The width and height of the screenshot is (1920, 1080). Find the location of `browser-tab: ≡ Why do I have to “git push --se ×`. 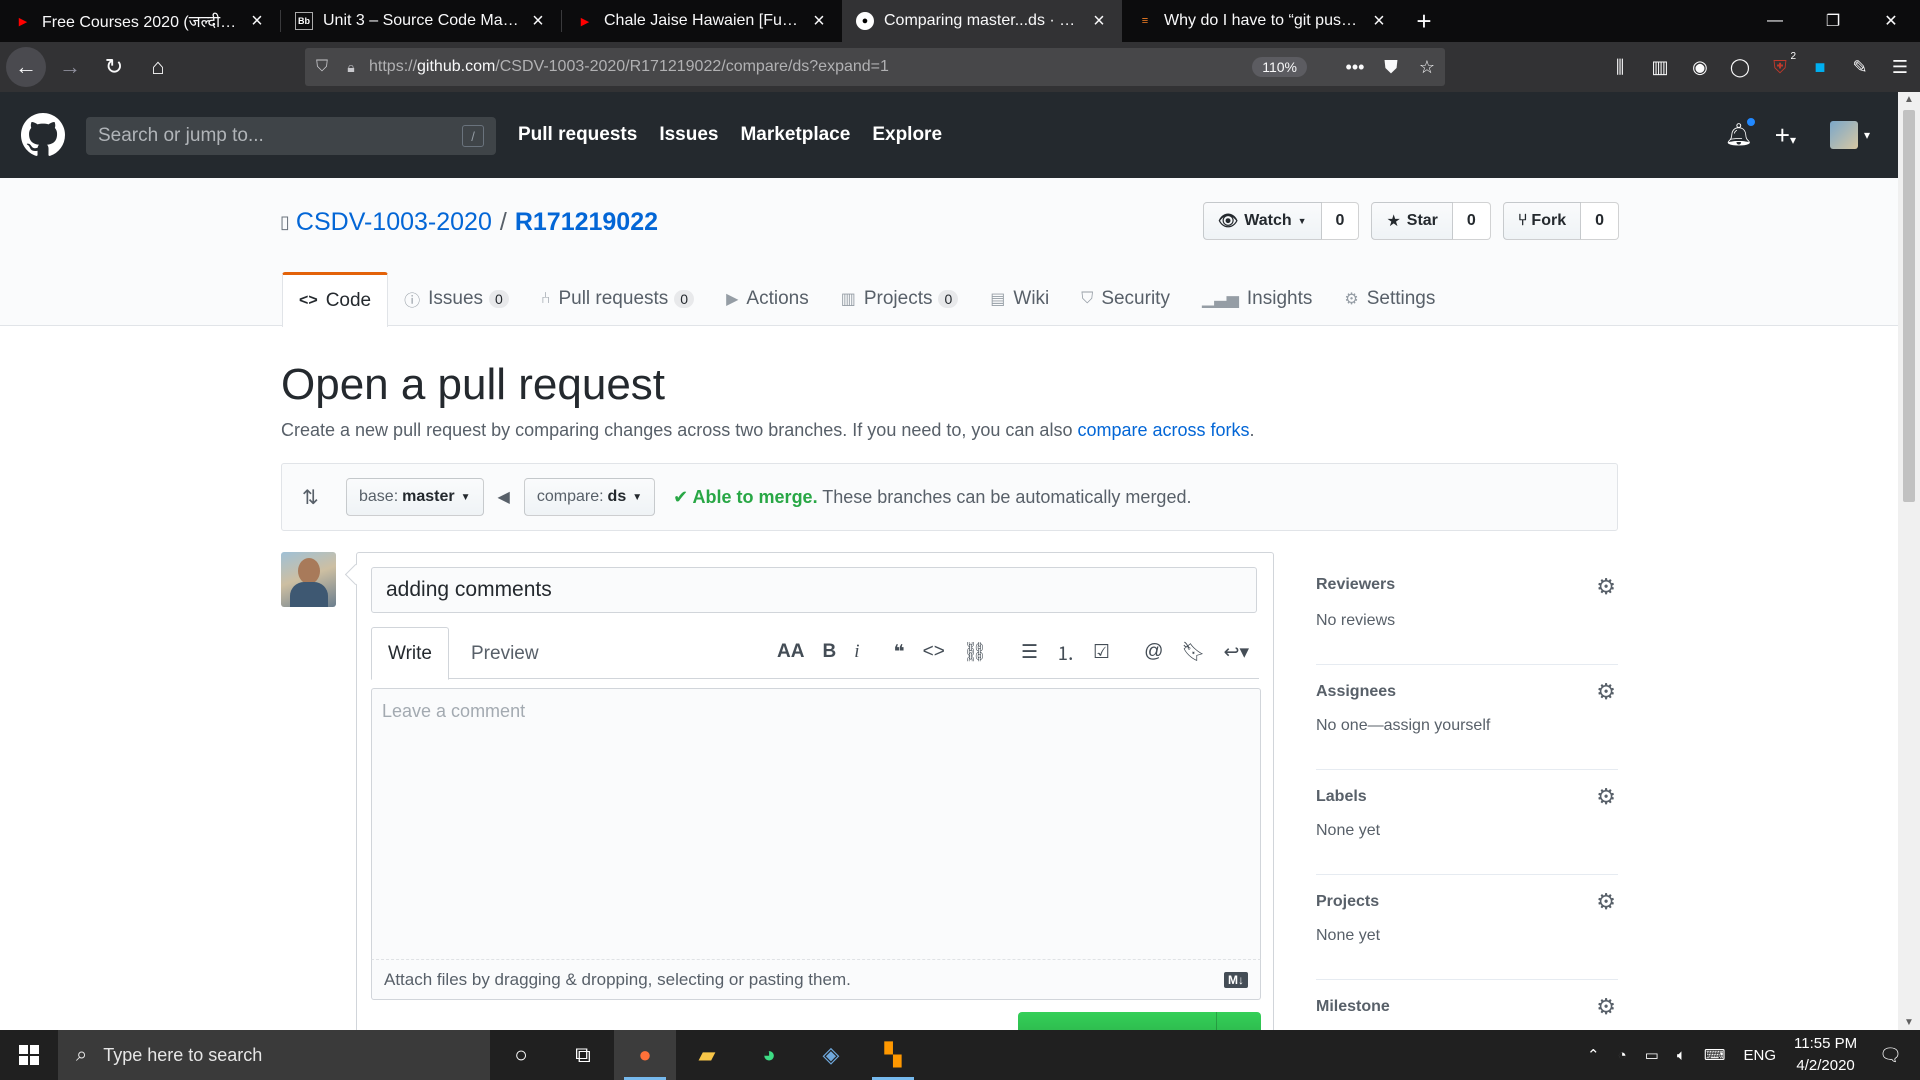

browser-tab: ≡ Why do I have to “git push --se × is located at coordinates (1262, 21).